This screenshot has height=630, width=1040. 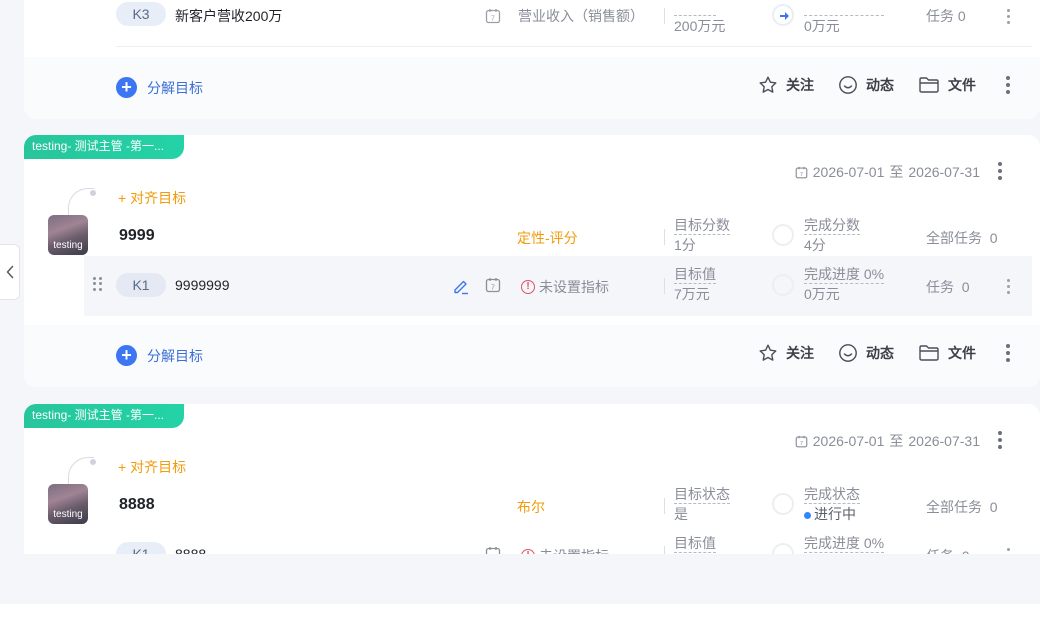 What do you see at coordinates (695, 543) in the screenshot?
I see `kr-target: 目标值` at bounding box center [695, 543].